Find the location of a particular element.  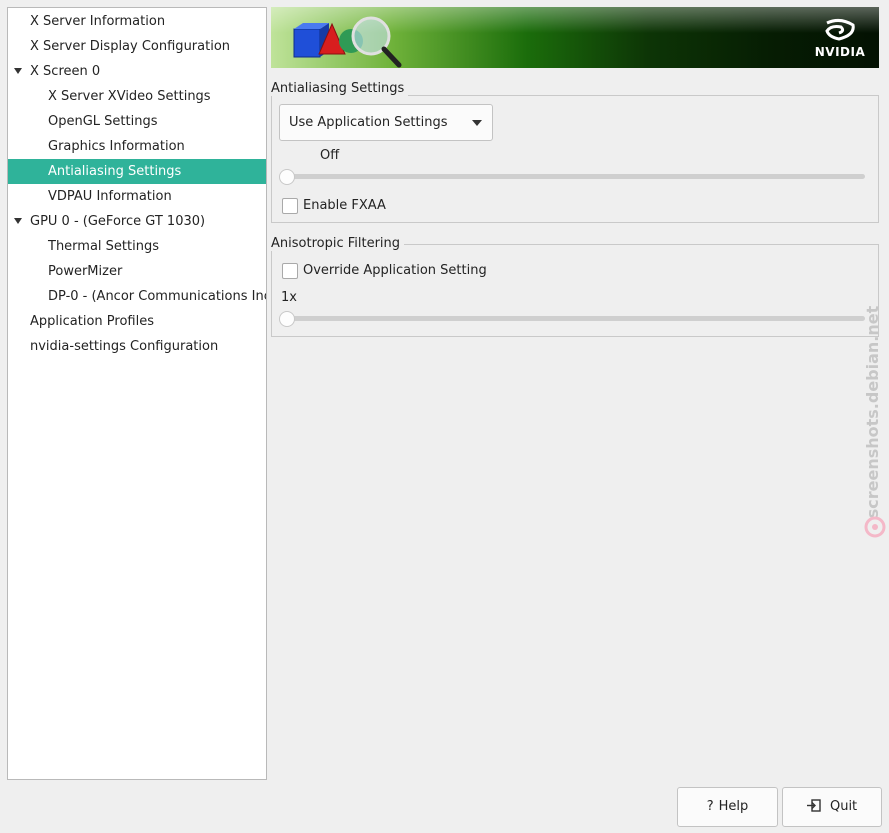

sidebar-item-opengl-settings: OpenGL Settings is located at coordinates (137, 121).